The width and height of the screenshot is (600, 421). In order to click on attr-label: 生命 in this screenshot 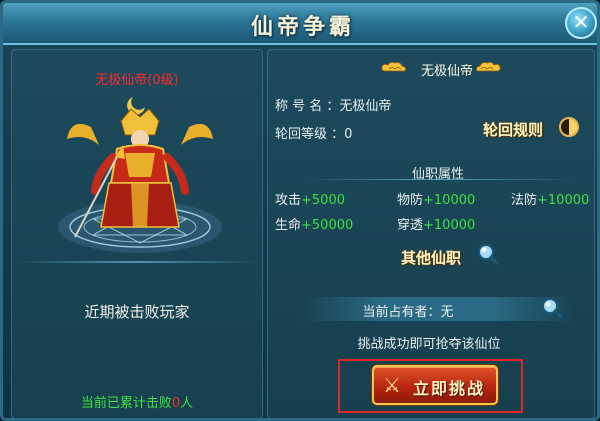, I will do `click(288, 225)`.